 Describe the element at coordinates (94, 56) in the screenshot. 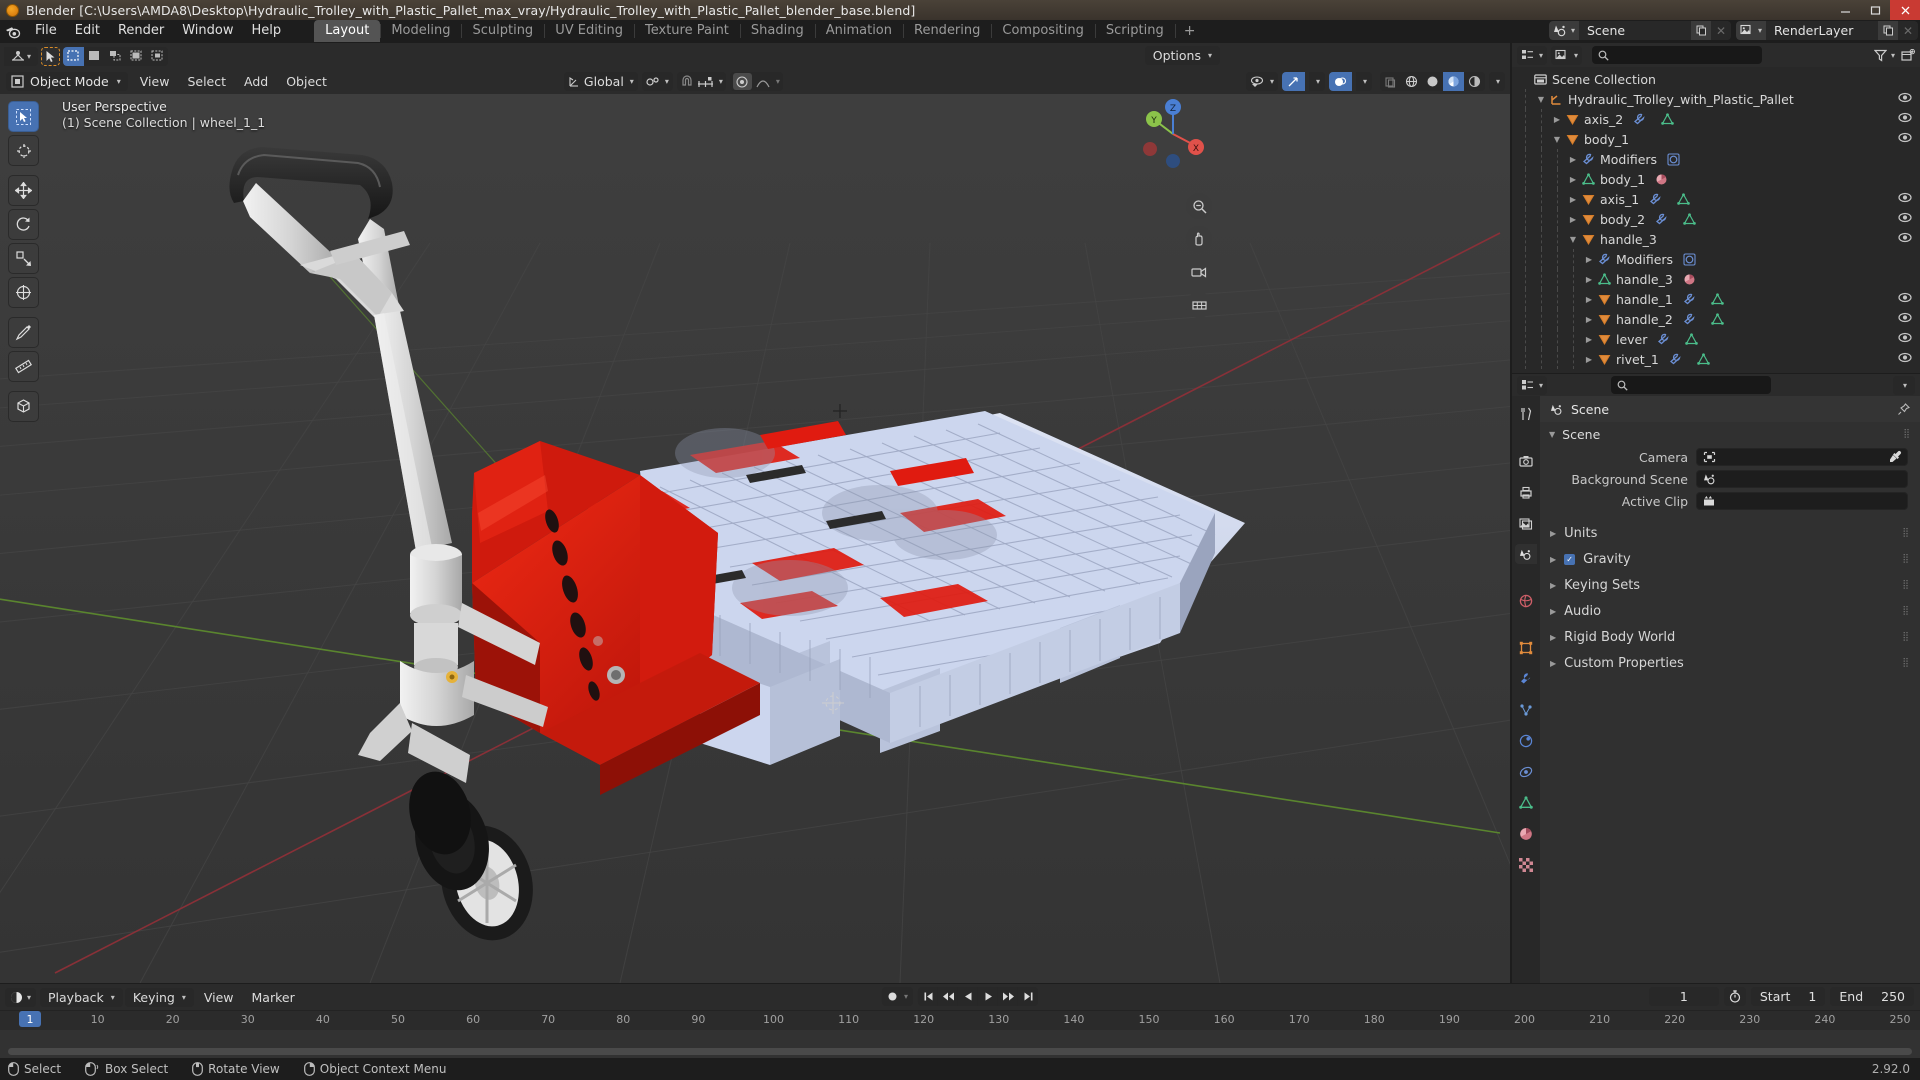

I see `select-extend-button` at that location.